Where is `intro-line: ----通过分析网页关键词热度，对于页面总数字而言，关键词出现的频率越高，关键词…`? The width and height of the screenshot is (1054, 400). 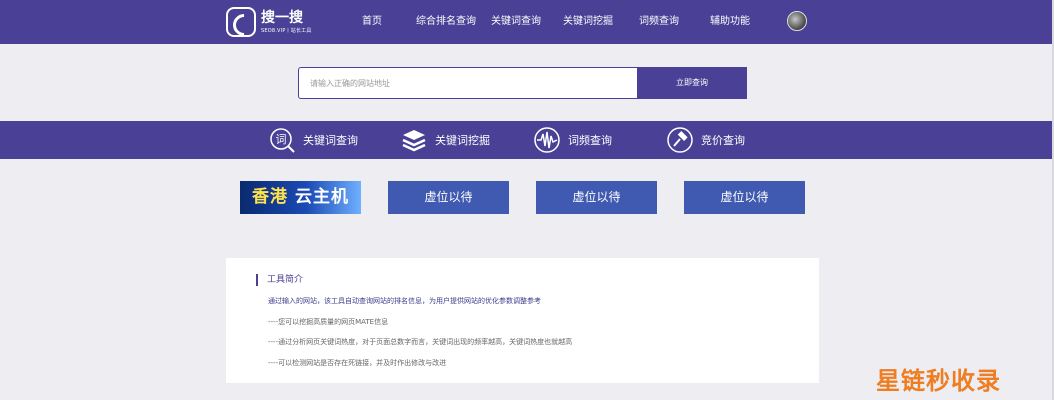 intro-line: ----通过分析网页关键词热度，对于页面总数字而言，关键词出现的频率越高，关键词… is located at coordinates (420, 342).